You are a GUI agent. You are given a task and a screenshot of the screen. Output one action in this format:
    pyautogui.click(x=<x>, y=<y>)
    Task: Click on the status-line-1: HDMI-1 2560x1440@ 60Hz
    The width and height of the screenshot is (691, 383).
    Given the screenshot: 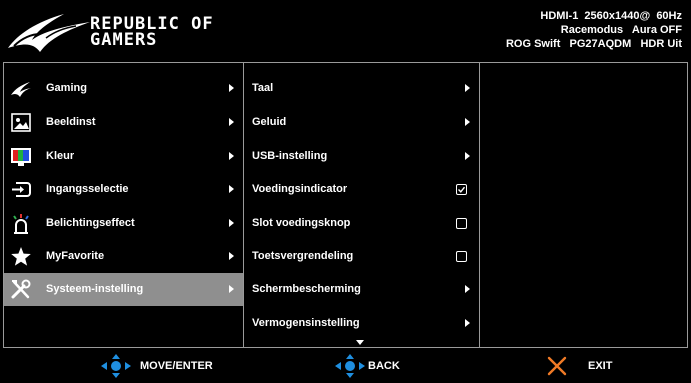 What is the action you would take?
    pyautogui.click(x=611, y=16)
    